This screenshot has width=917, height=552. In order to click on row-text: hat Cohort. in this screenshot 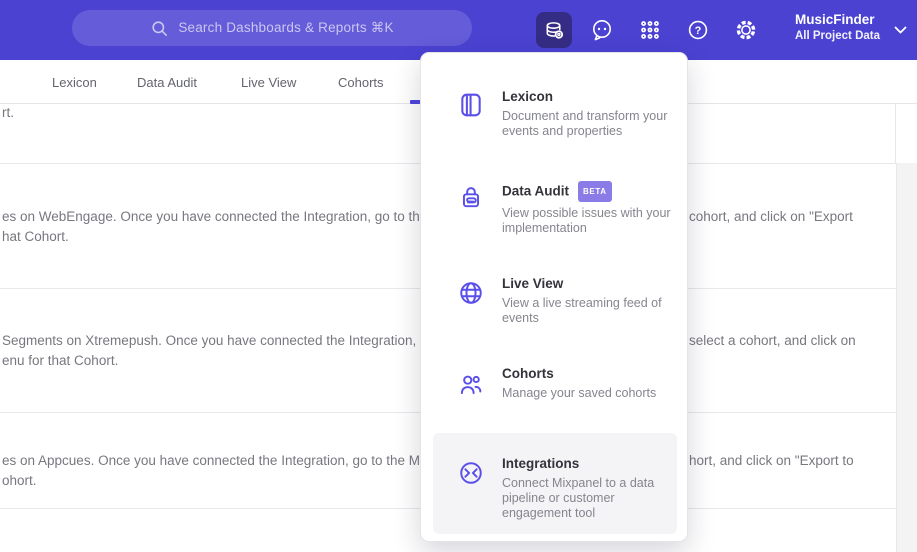, I will do `click(35, 236)`.